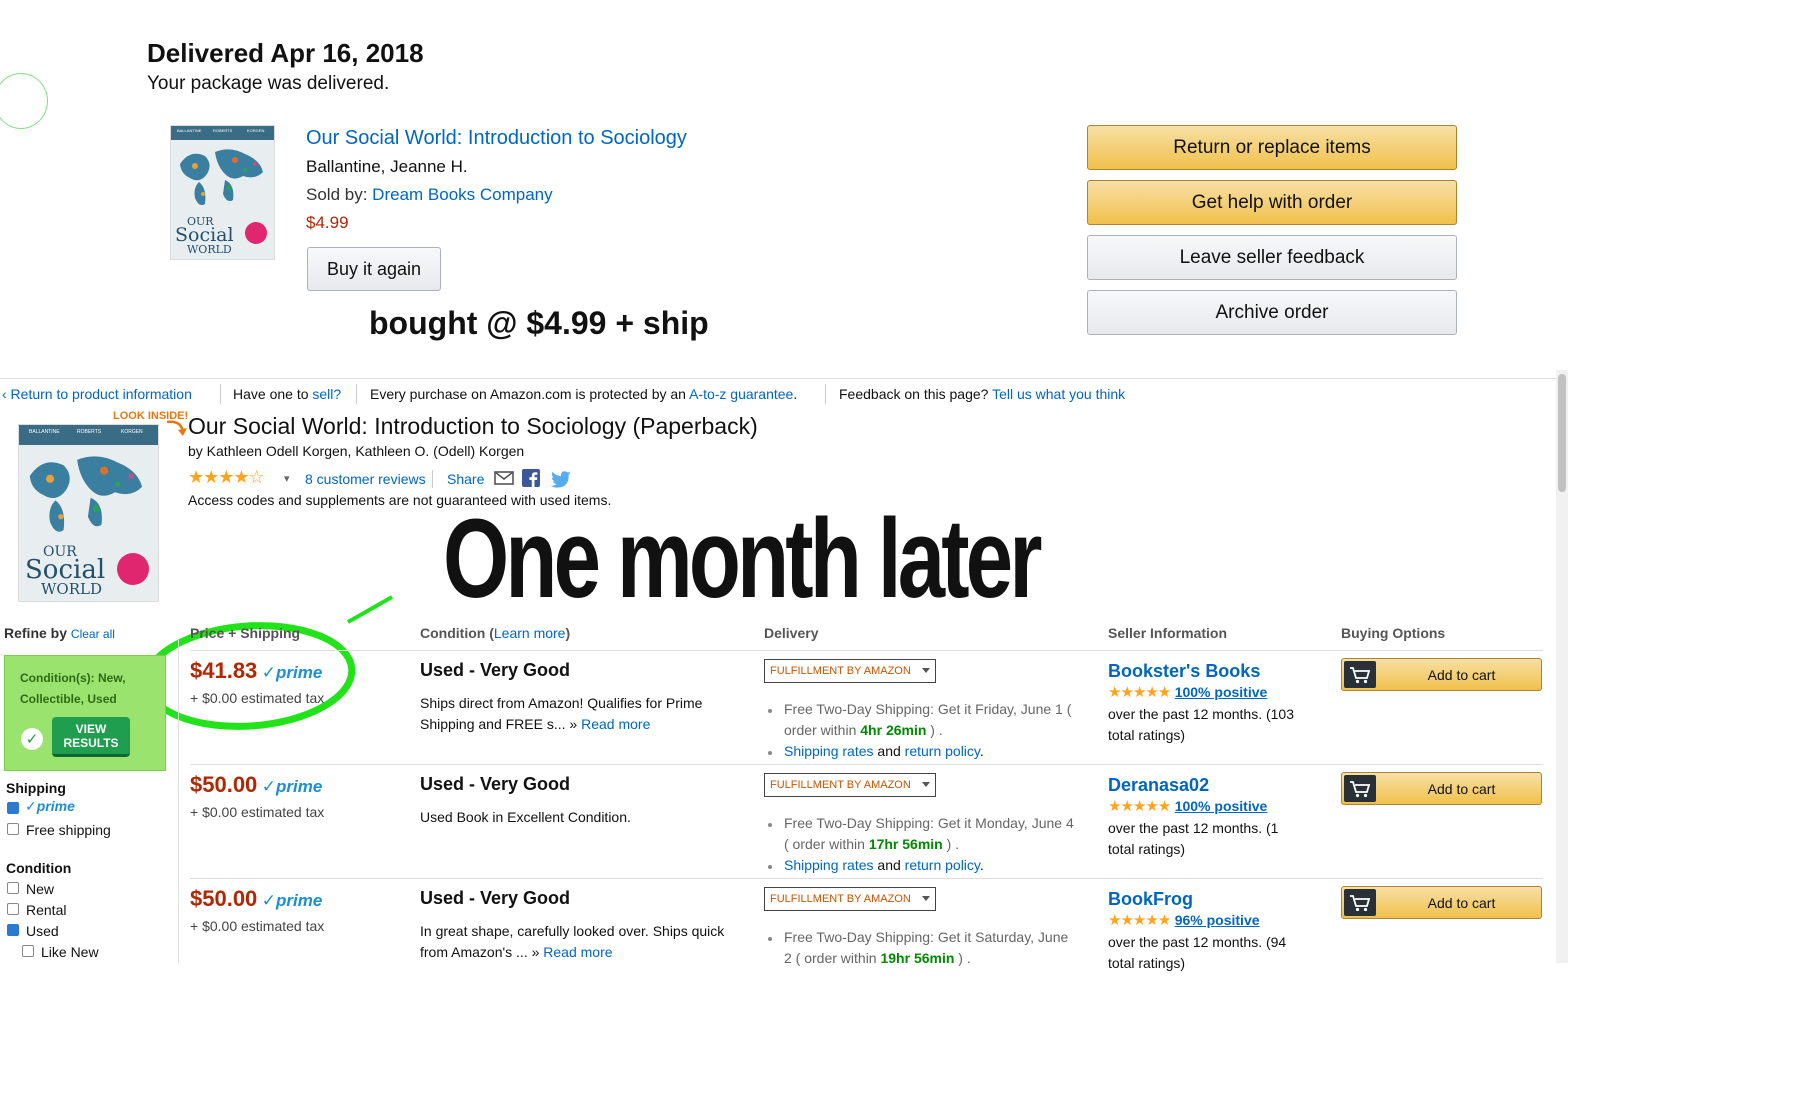  I want to click on prime-badge: ✓prime, so click(292, 672).